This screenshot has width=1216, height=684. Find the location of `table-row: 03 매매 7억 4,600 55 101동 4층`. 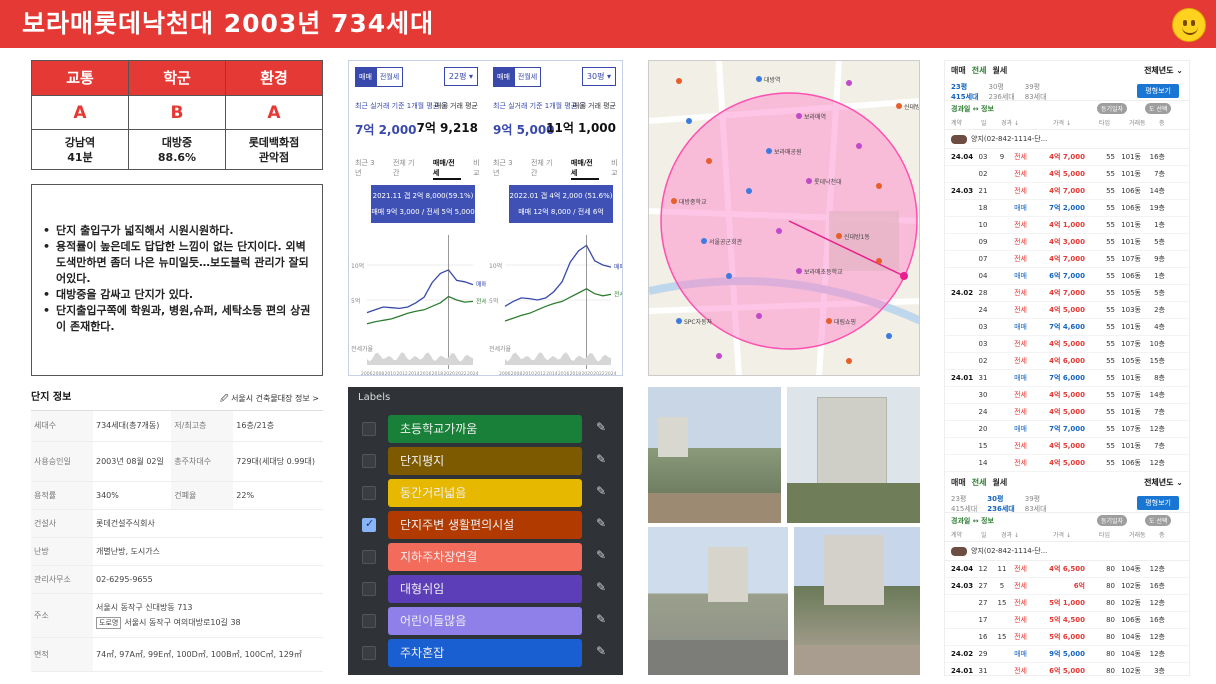

table-row: 03 매매 7억 4,600 55 101동 4층 is located at coordinates (1067, 327).